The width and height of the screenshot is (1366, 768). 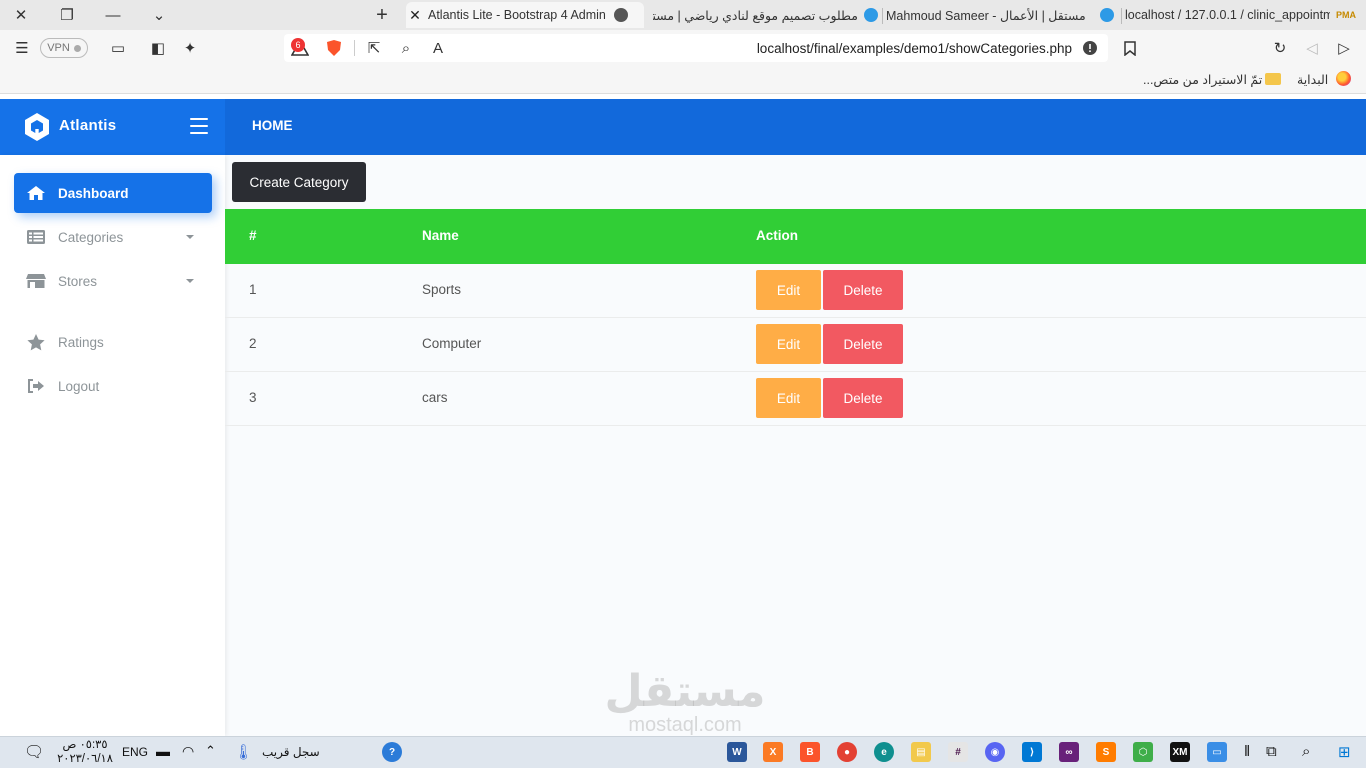 I want to click on row-id: 1, so click(x=253, y=289).